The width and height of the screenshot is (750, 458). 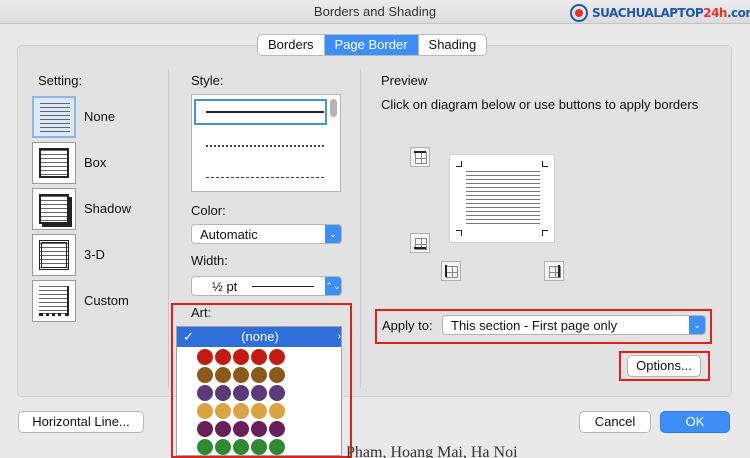 I want to click on art-value: (none), so click(x=260, y=336).